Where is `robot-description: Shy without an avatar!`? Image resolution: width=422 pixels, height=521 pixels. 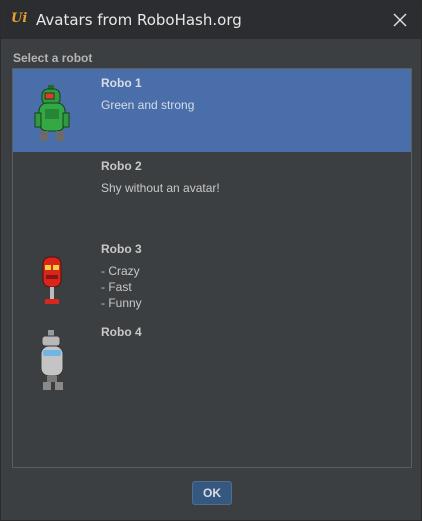 robot-description: Shy without an avatar! is located at coordinates (160, 188).